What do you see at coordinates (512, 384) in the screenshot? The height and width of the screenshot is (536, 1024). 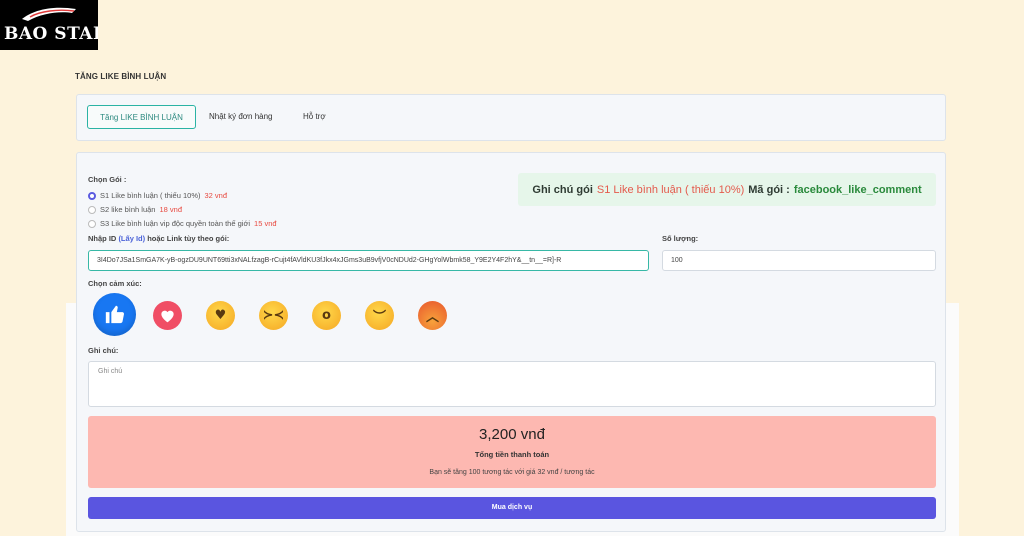 I see `notes-textarea: Ghi chú` at bounding box center [512, 384].